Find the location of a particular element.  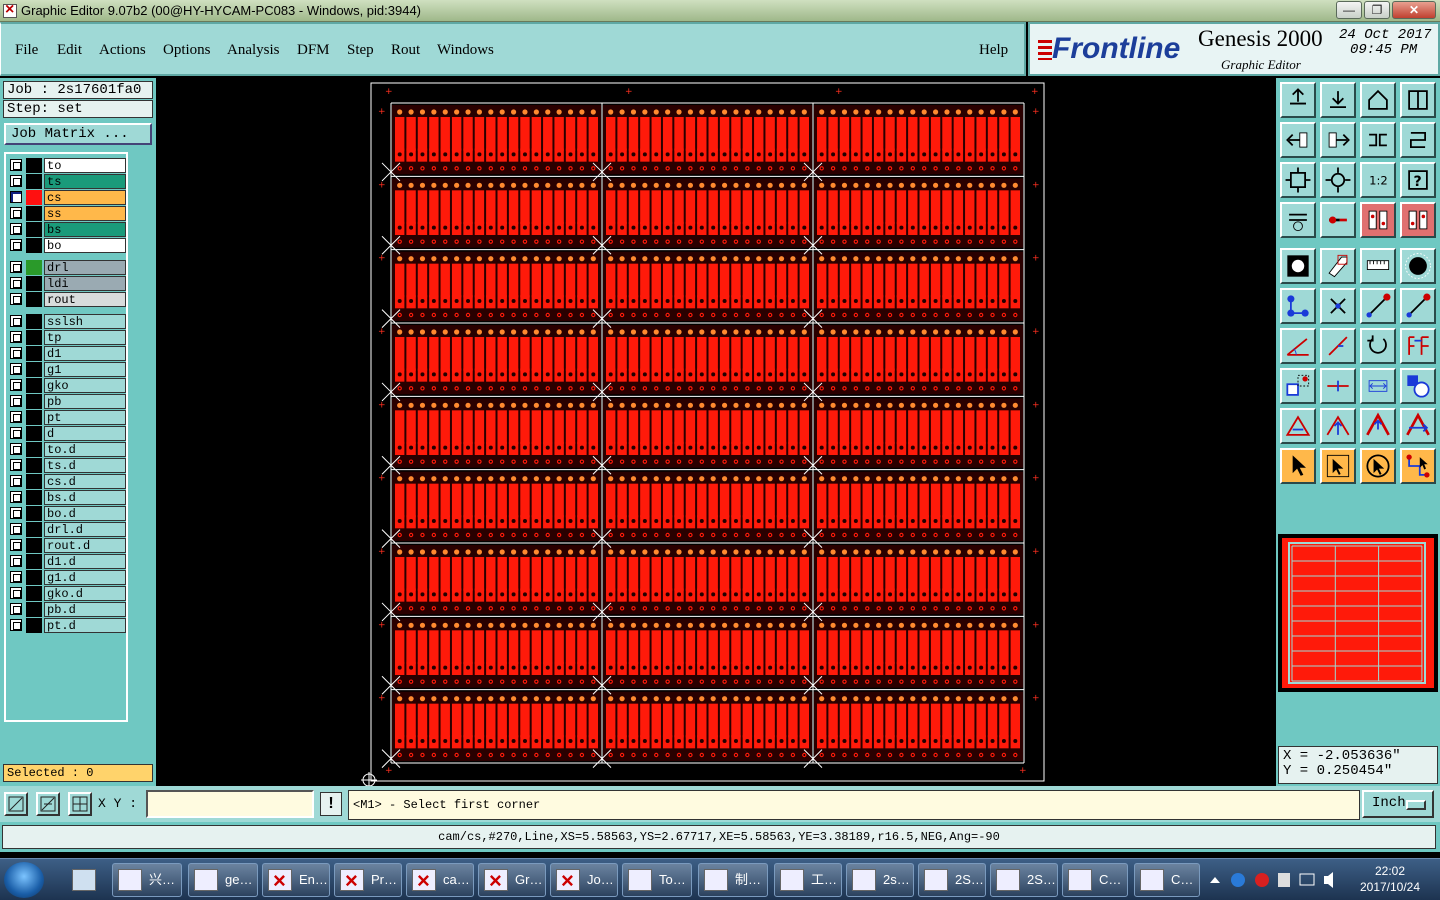

layer-row-bo: bo is located at coordinates (67, 245).